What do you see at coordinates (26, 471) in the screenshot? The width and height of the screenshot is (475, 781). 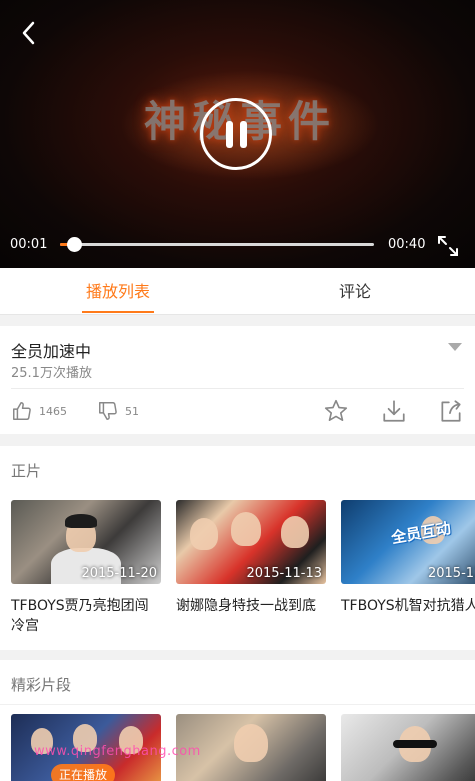 I see `section-title: 正片` at bounding box center [26, 471].